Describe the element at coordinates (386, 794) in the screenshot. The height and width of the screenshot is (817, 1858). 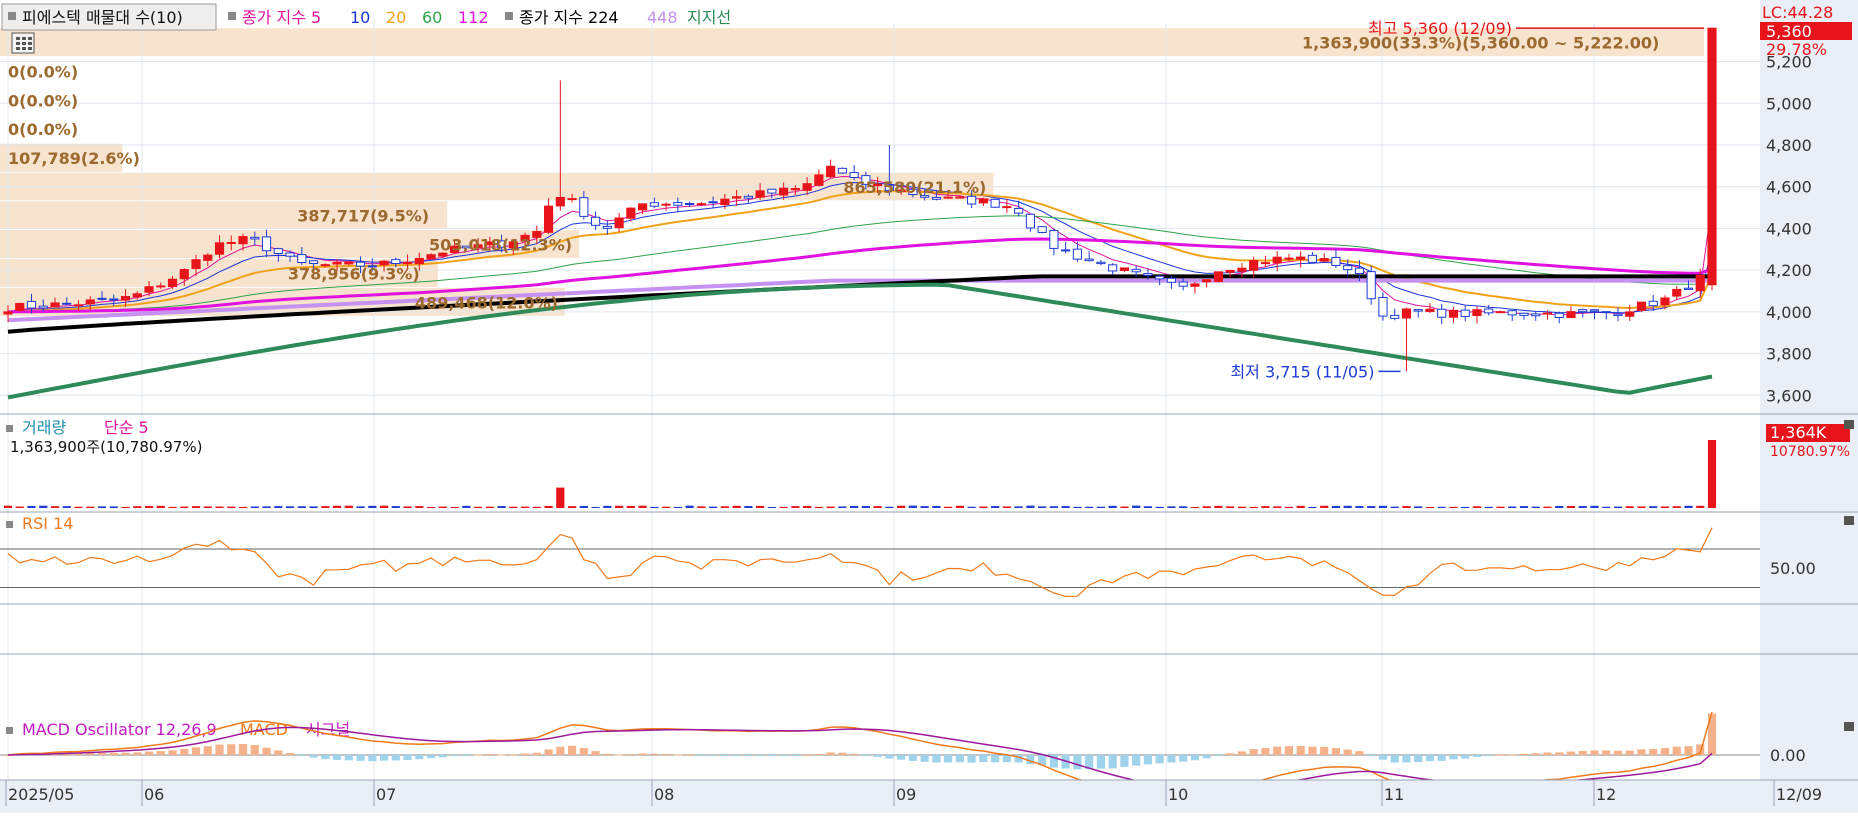
I see `x-tick-label: 07` at that location.